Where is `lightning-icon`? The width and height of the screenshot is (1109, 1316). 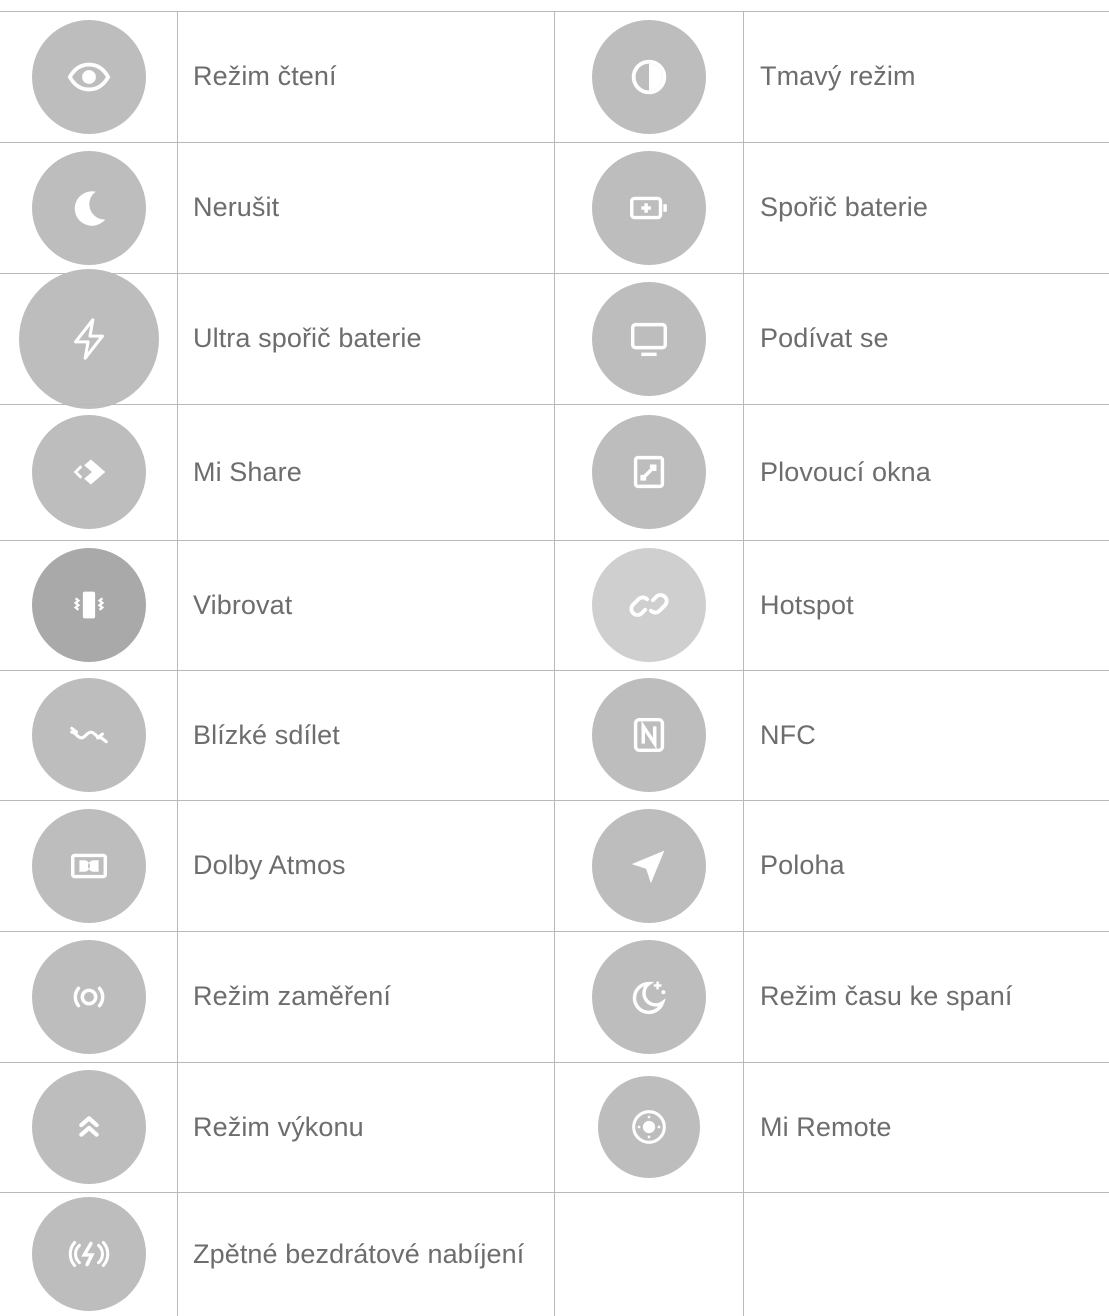 lightning-icon is located at coordinates (88, 338).